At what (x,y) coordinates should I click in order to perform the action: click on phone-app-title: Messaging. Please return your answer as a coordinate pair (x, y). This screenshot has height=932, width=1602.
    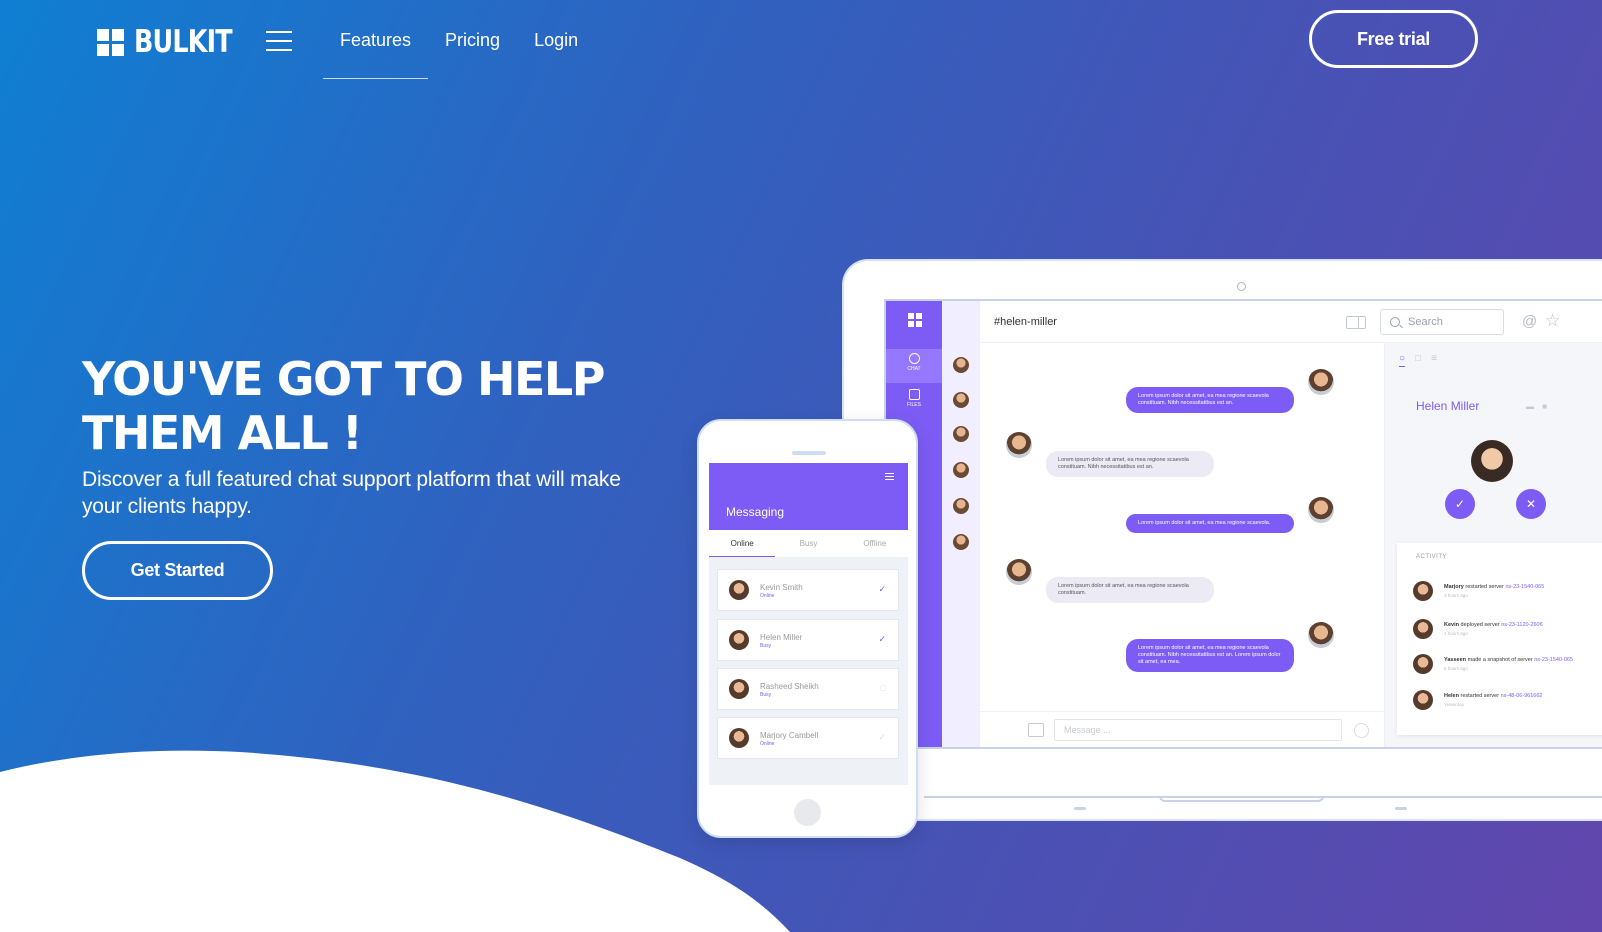
    Looking at the image, I should click on (755, 512).